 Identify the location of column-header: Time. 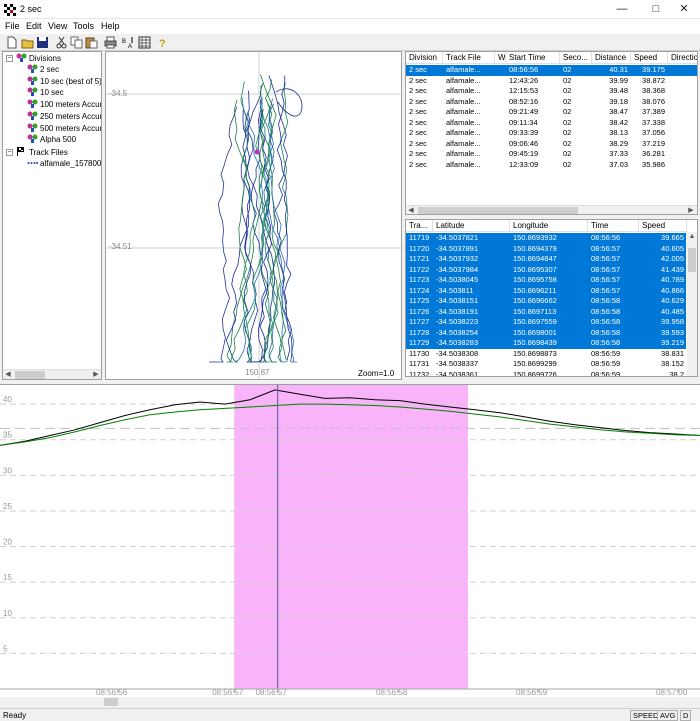
(613, 226).